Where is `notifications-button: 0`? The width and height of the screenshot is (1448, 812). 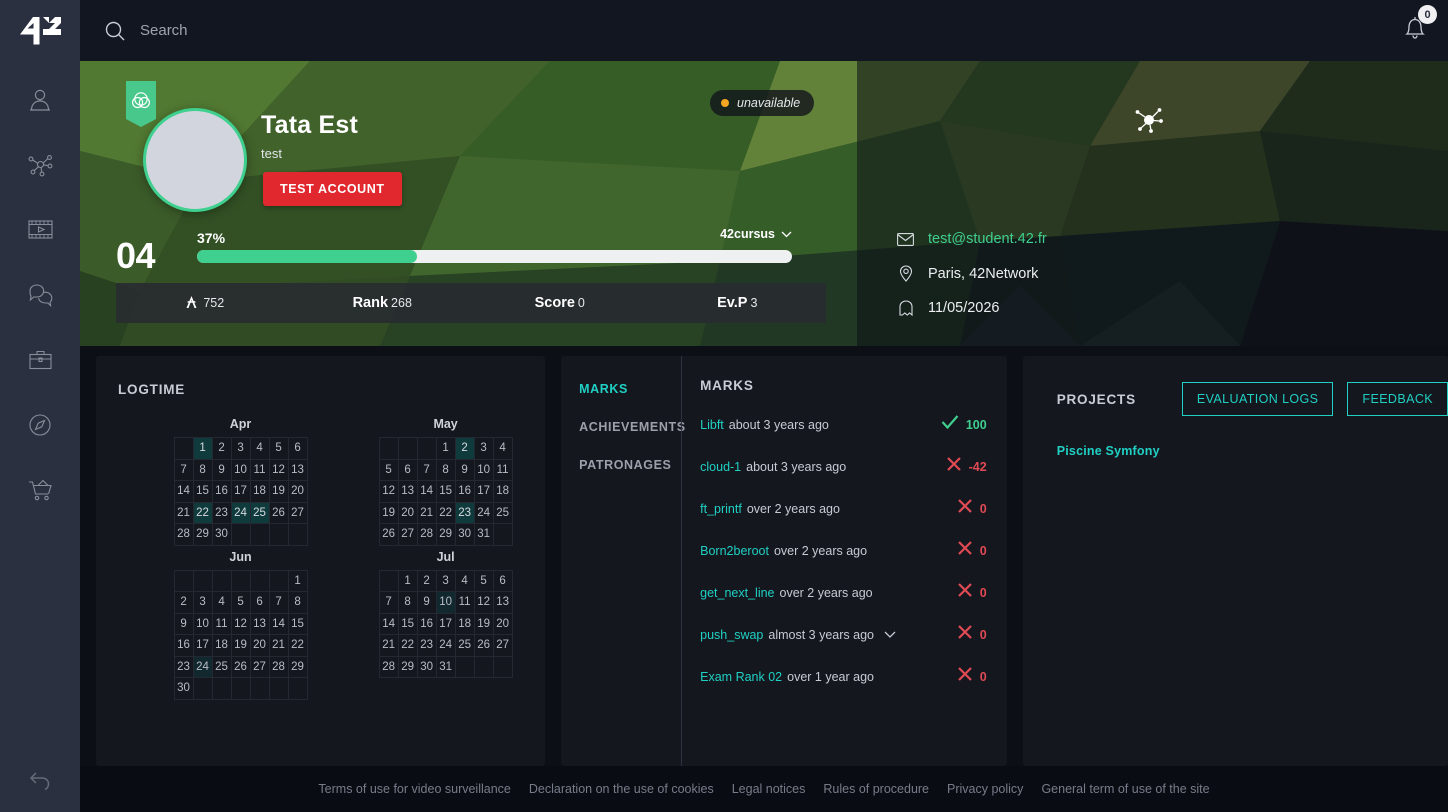 notifications-button: 0 is located at coordinates (1419, 26).